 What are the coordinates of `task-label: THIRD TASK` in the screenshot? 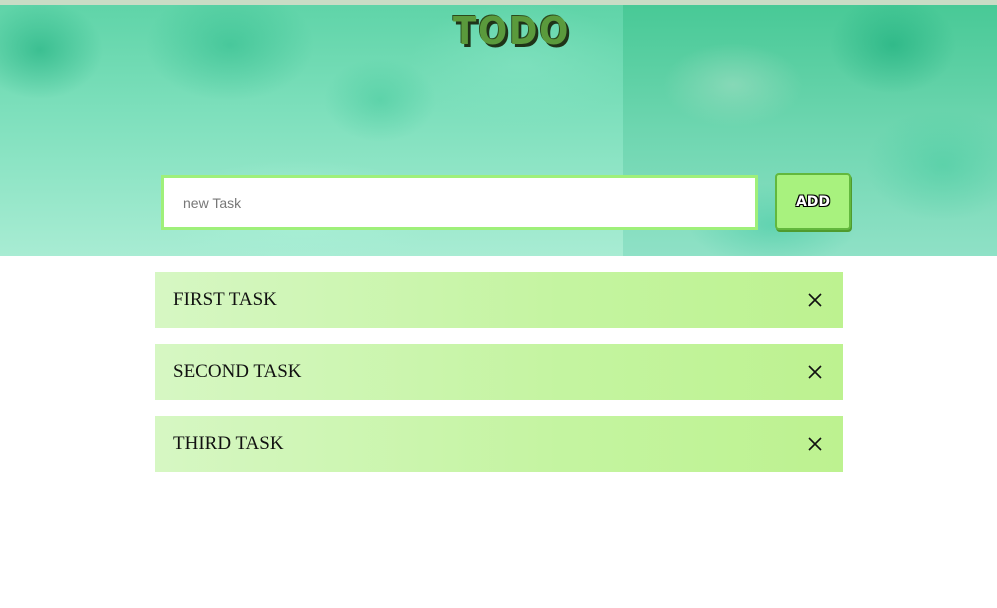 It's located at (228, 443).